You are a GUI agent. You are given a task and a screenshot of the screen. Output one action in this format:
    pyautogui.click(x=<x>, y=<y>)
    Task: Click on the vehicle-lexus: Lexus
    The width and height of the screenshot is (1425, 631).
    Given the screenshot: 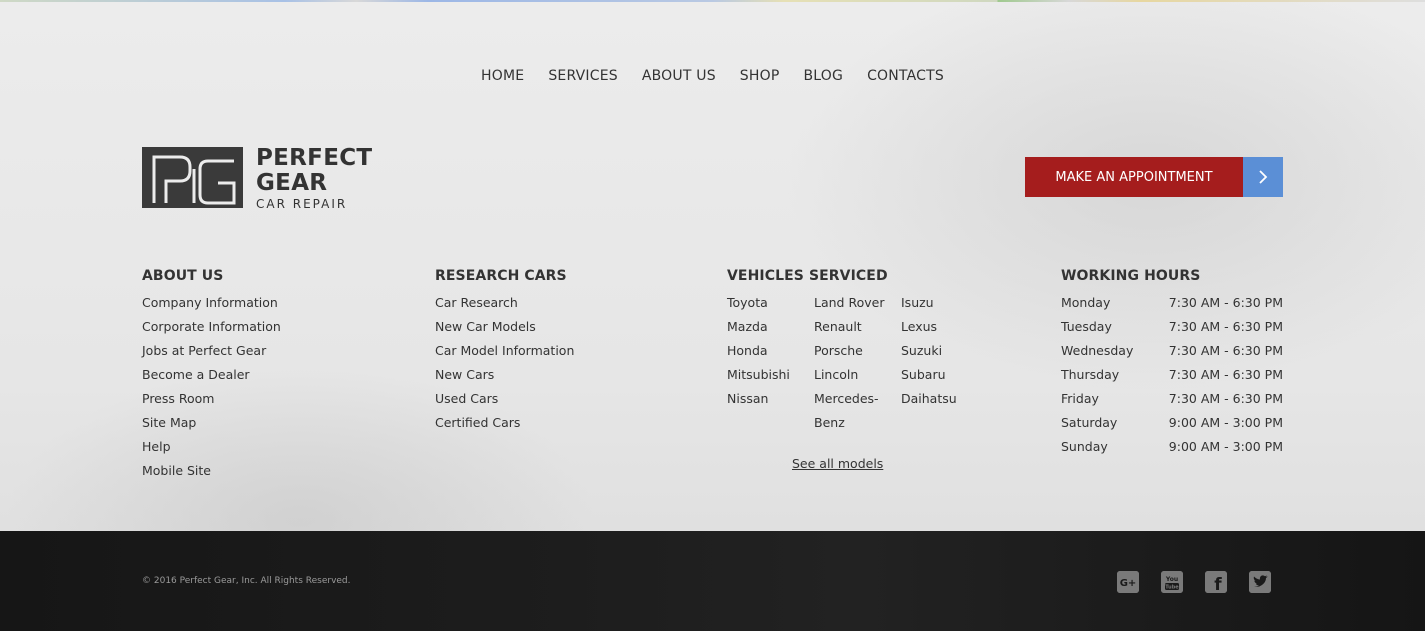 What is the action you would take?
    pyautogui.click(x=944, y=327)
    